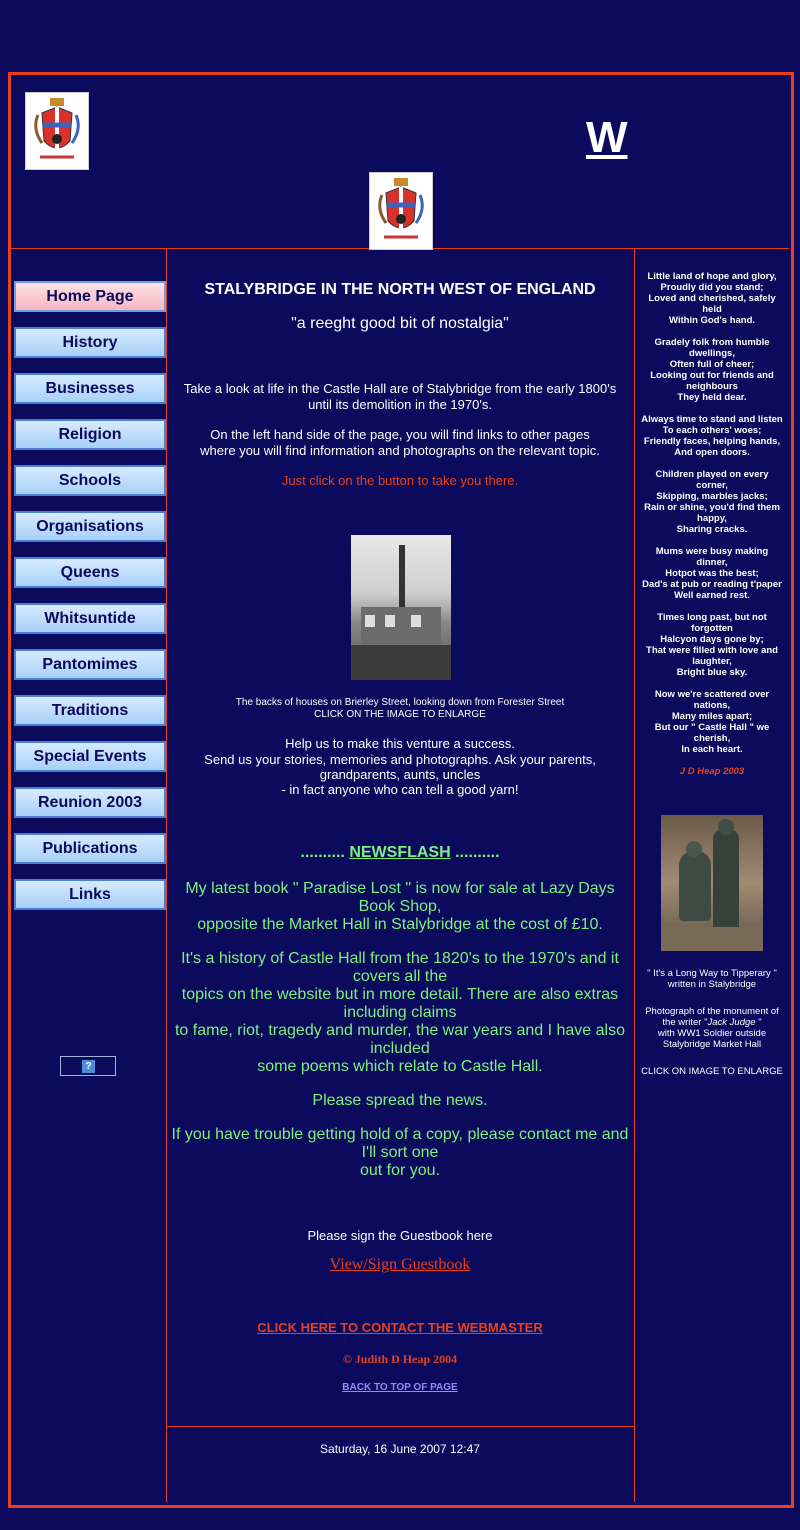 The height and width of the screenshot is (1530, 800). Describe the element at coordinates (712, 309) in the screenshot. I see `poem-line: held` at that location.